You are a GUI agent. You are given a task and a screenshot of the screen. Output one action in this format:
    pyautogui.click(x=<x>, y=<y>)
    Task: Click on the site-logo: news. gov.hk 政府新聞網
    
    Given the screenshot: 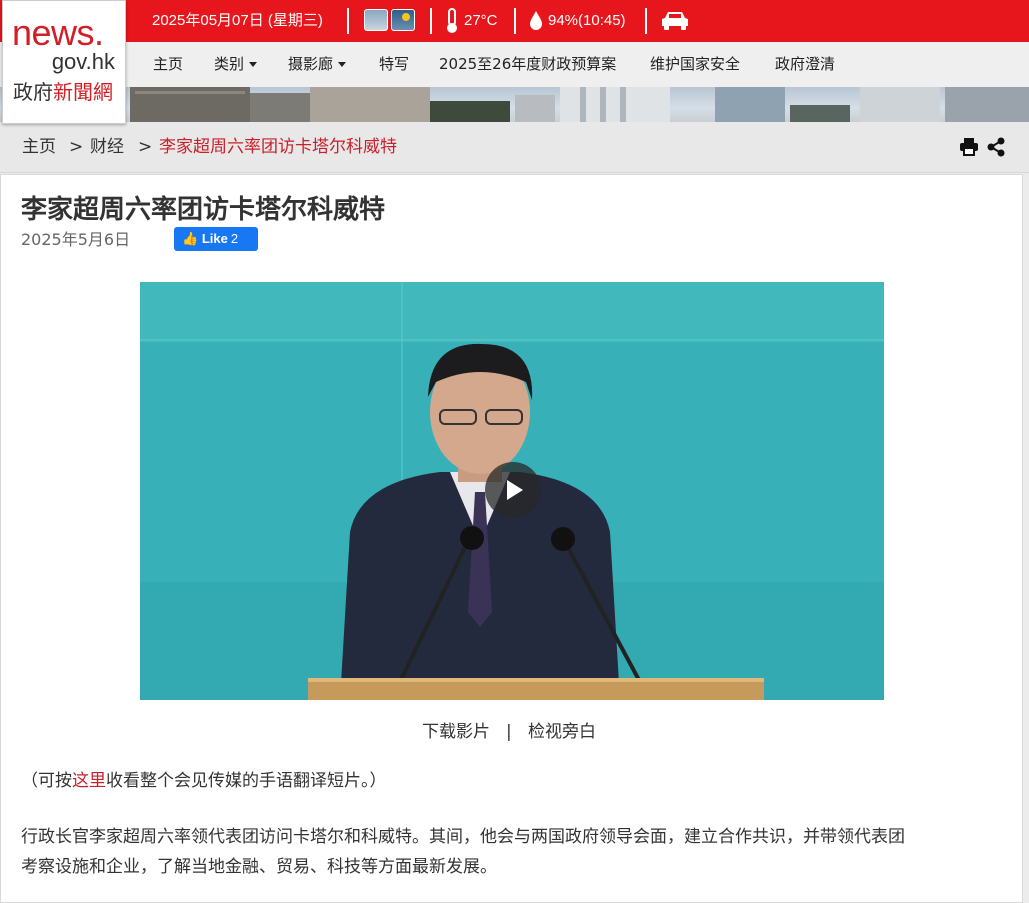 What is the action you would take?
    pyautogui.click(x=64, y=62)
    